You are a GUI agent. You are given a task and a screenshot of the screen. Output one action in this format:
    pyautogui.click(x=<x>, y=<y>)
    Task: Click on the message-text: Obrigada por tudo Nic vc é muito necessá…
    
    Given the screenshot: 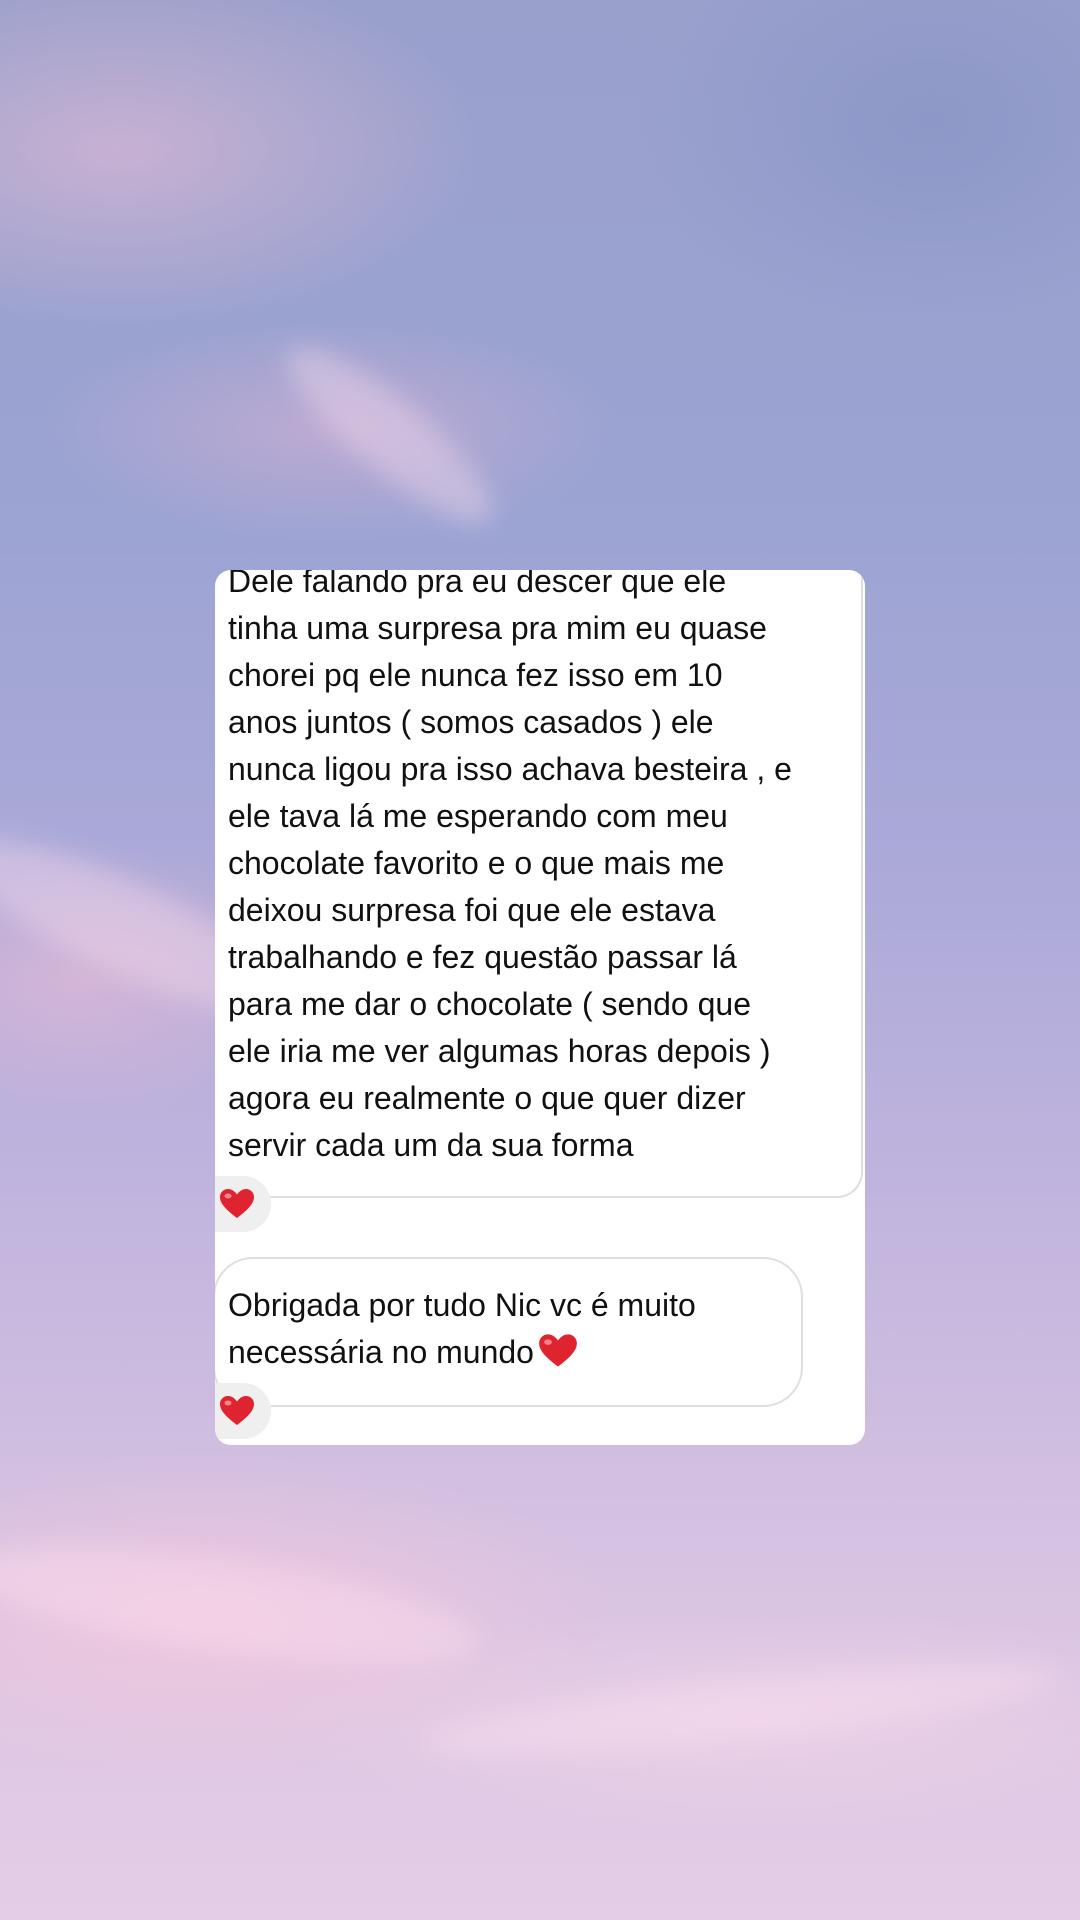 What is the action you would take?
    pyautogui.click(x=508, y=1329)
    